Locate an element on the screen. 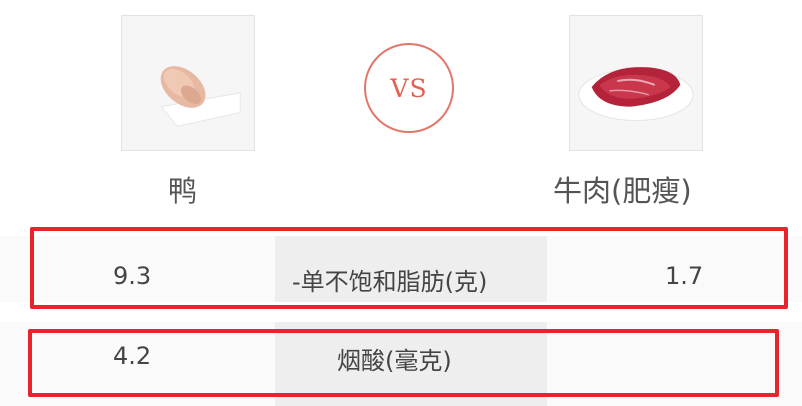 The width and height of the screenshot is (802, 406). left-food-name: 鸭 is located at coordinates (183, 191).